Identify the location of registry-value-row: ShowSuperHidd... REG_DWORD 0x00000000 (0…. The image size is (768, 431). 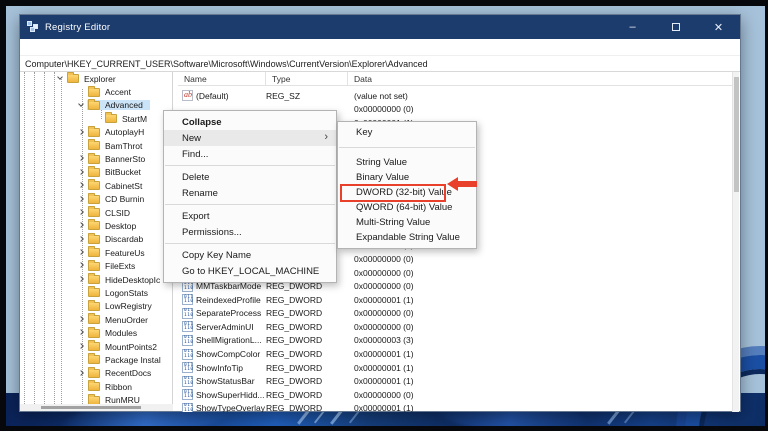
(456, 395).